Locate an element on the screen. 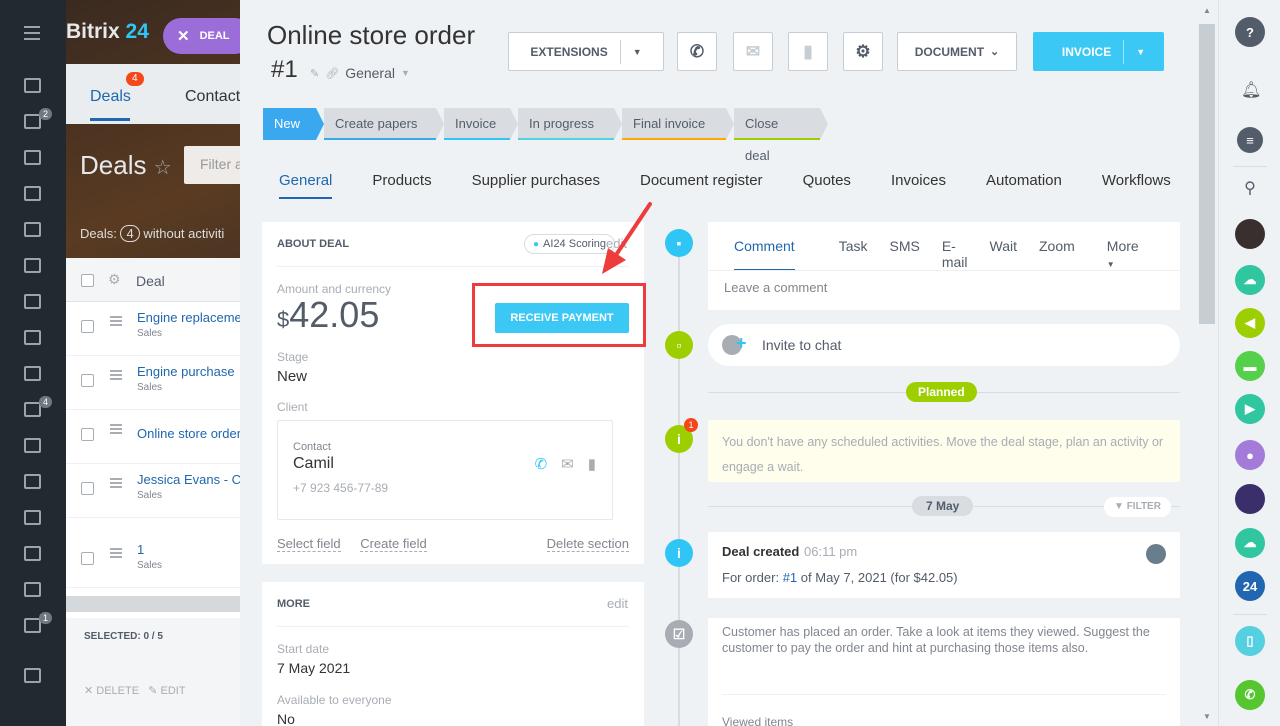 This screenshot has width=1280, height=726. sites-icon is located at coordinates (32, 517).